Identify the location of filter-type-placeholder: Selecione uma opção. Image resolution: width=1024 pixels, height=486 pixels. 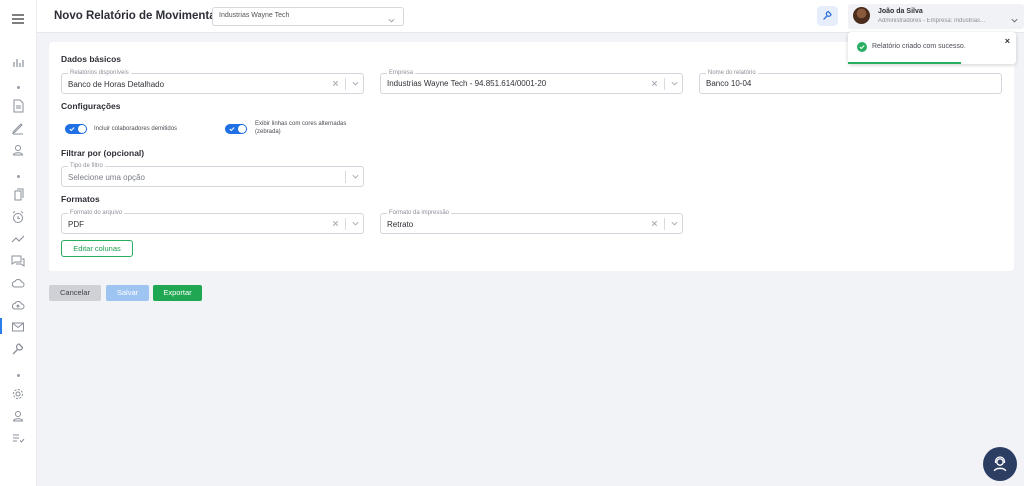
(106, 177).